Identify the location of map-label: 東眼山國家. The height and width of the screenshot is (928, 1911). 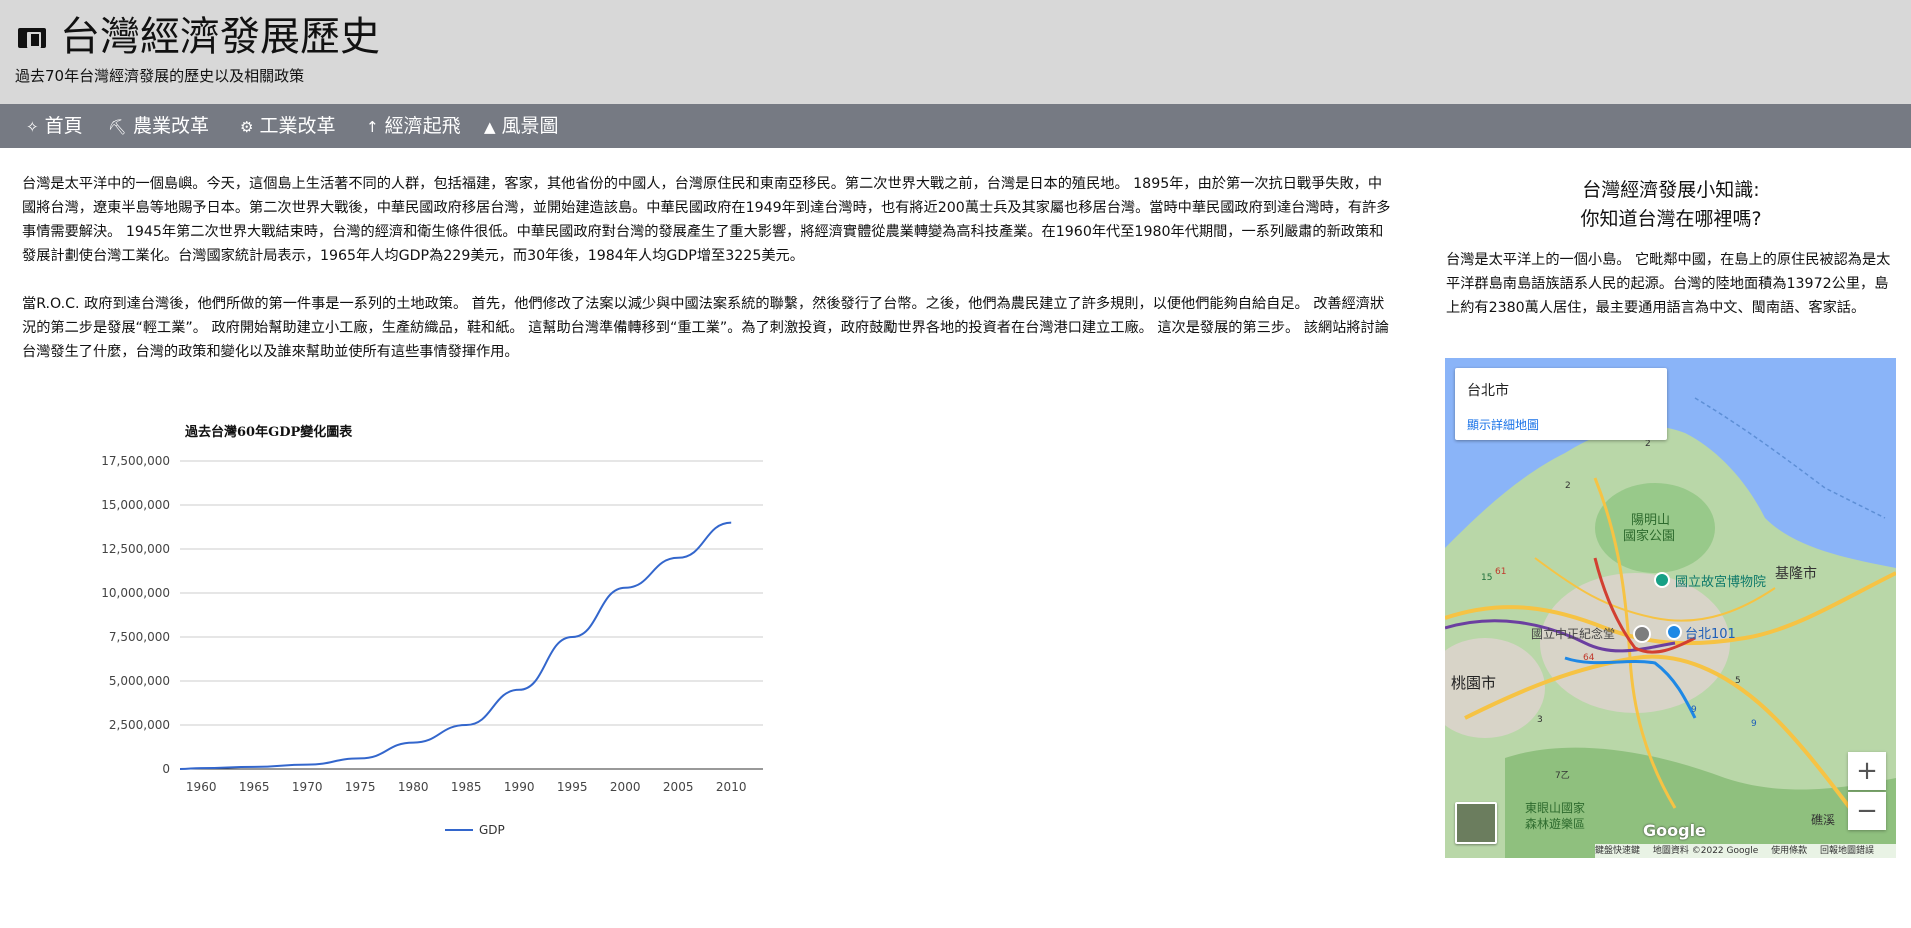
(1555, 807).